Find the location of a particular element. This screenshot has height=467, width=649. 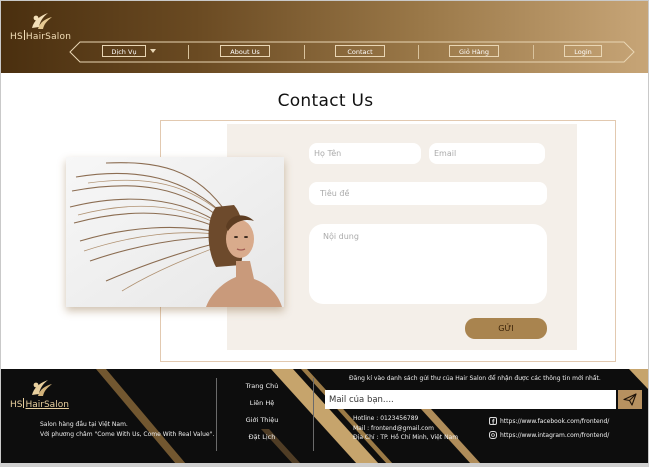

mail-text: Mail : frontend@gmail.com is located at coordinates (393, 428).